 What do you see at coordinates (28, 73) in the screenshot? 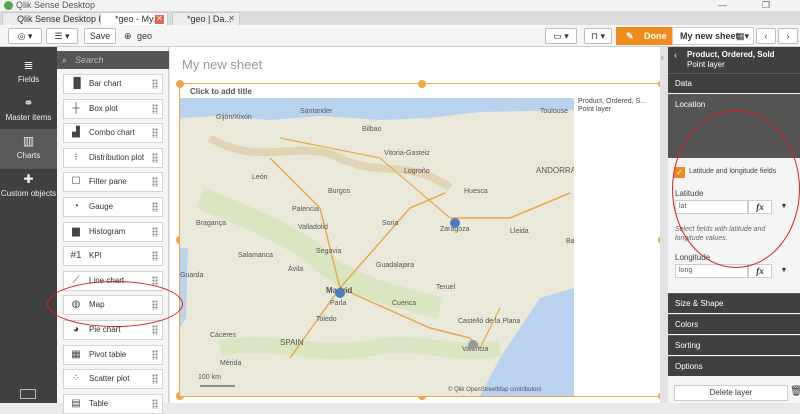
I see `rail-item-fields: ≣ Fields` at bounding box center [28, 73].